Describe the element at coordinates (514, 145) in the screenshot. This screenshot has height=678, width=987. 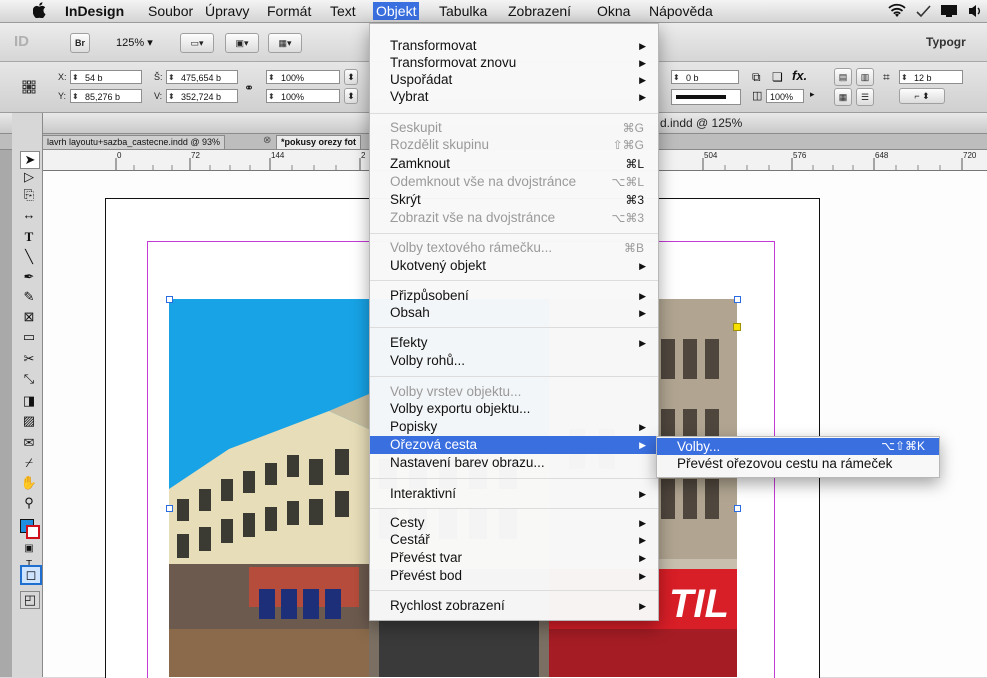
I see `menu-item-rozdelit-skupinu: Rozdělit skupinu ⇧⌘G` at that location.